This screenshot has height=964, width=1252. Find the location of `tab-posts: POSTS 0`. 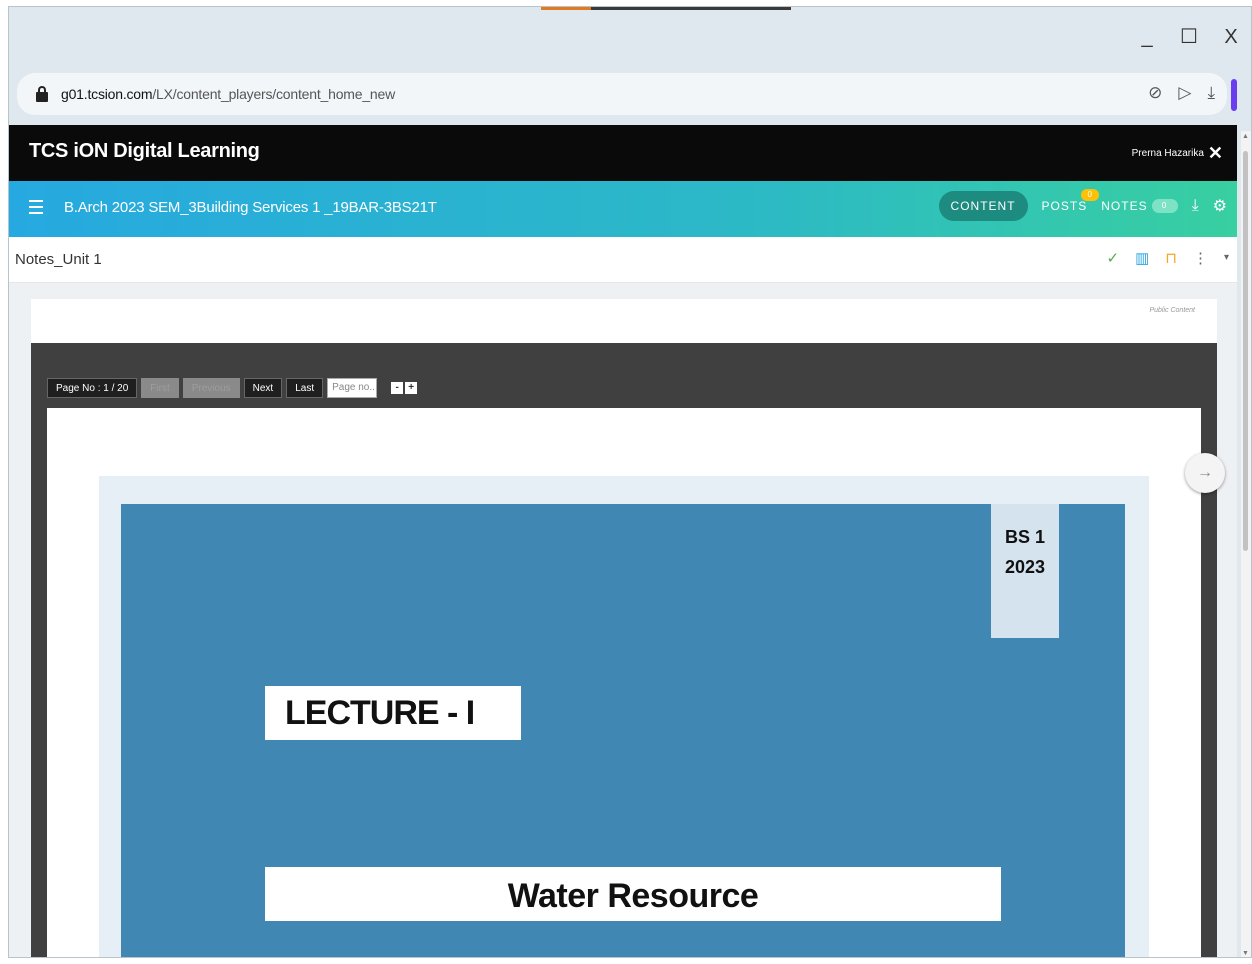

tab-posts: POSTS 0 is located at coordinates (1070, 201).